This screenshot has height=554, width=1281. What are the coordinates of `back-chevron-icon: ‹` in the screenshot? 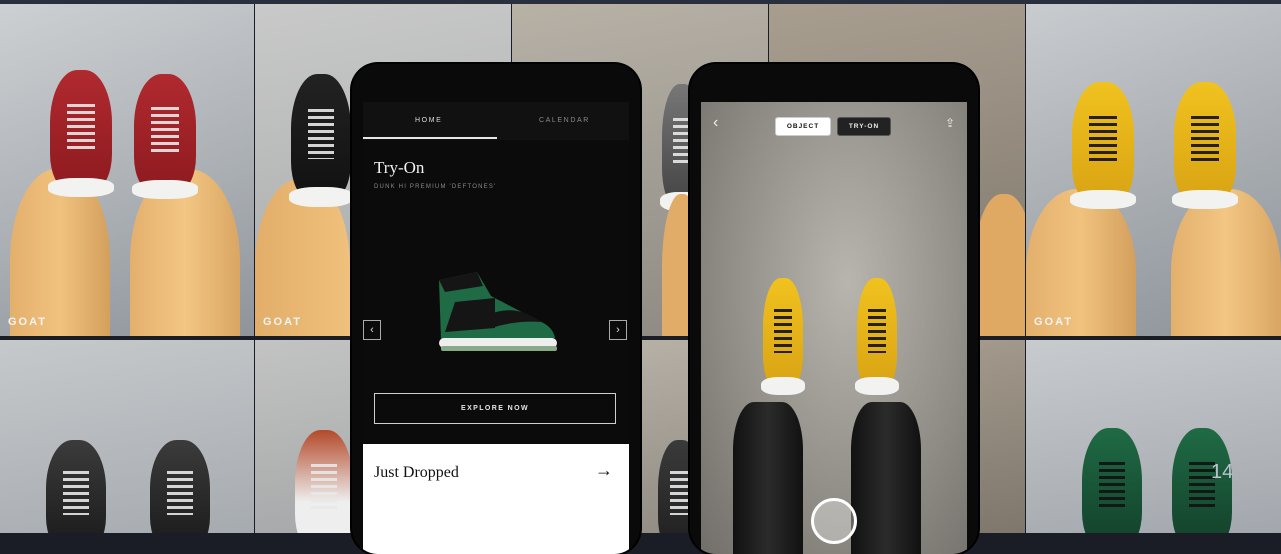 It's located at (715, 123).